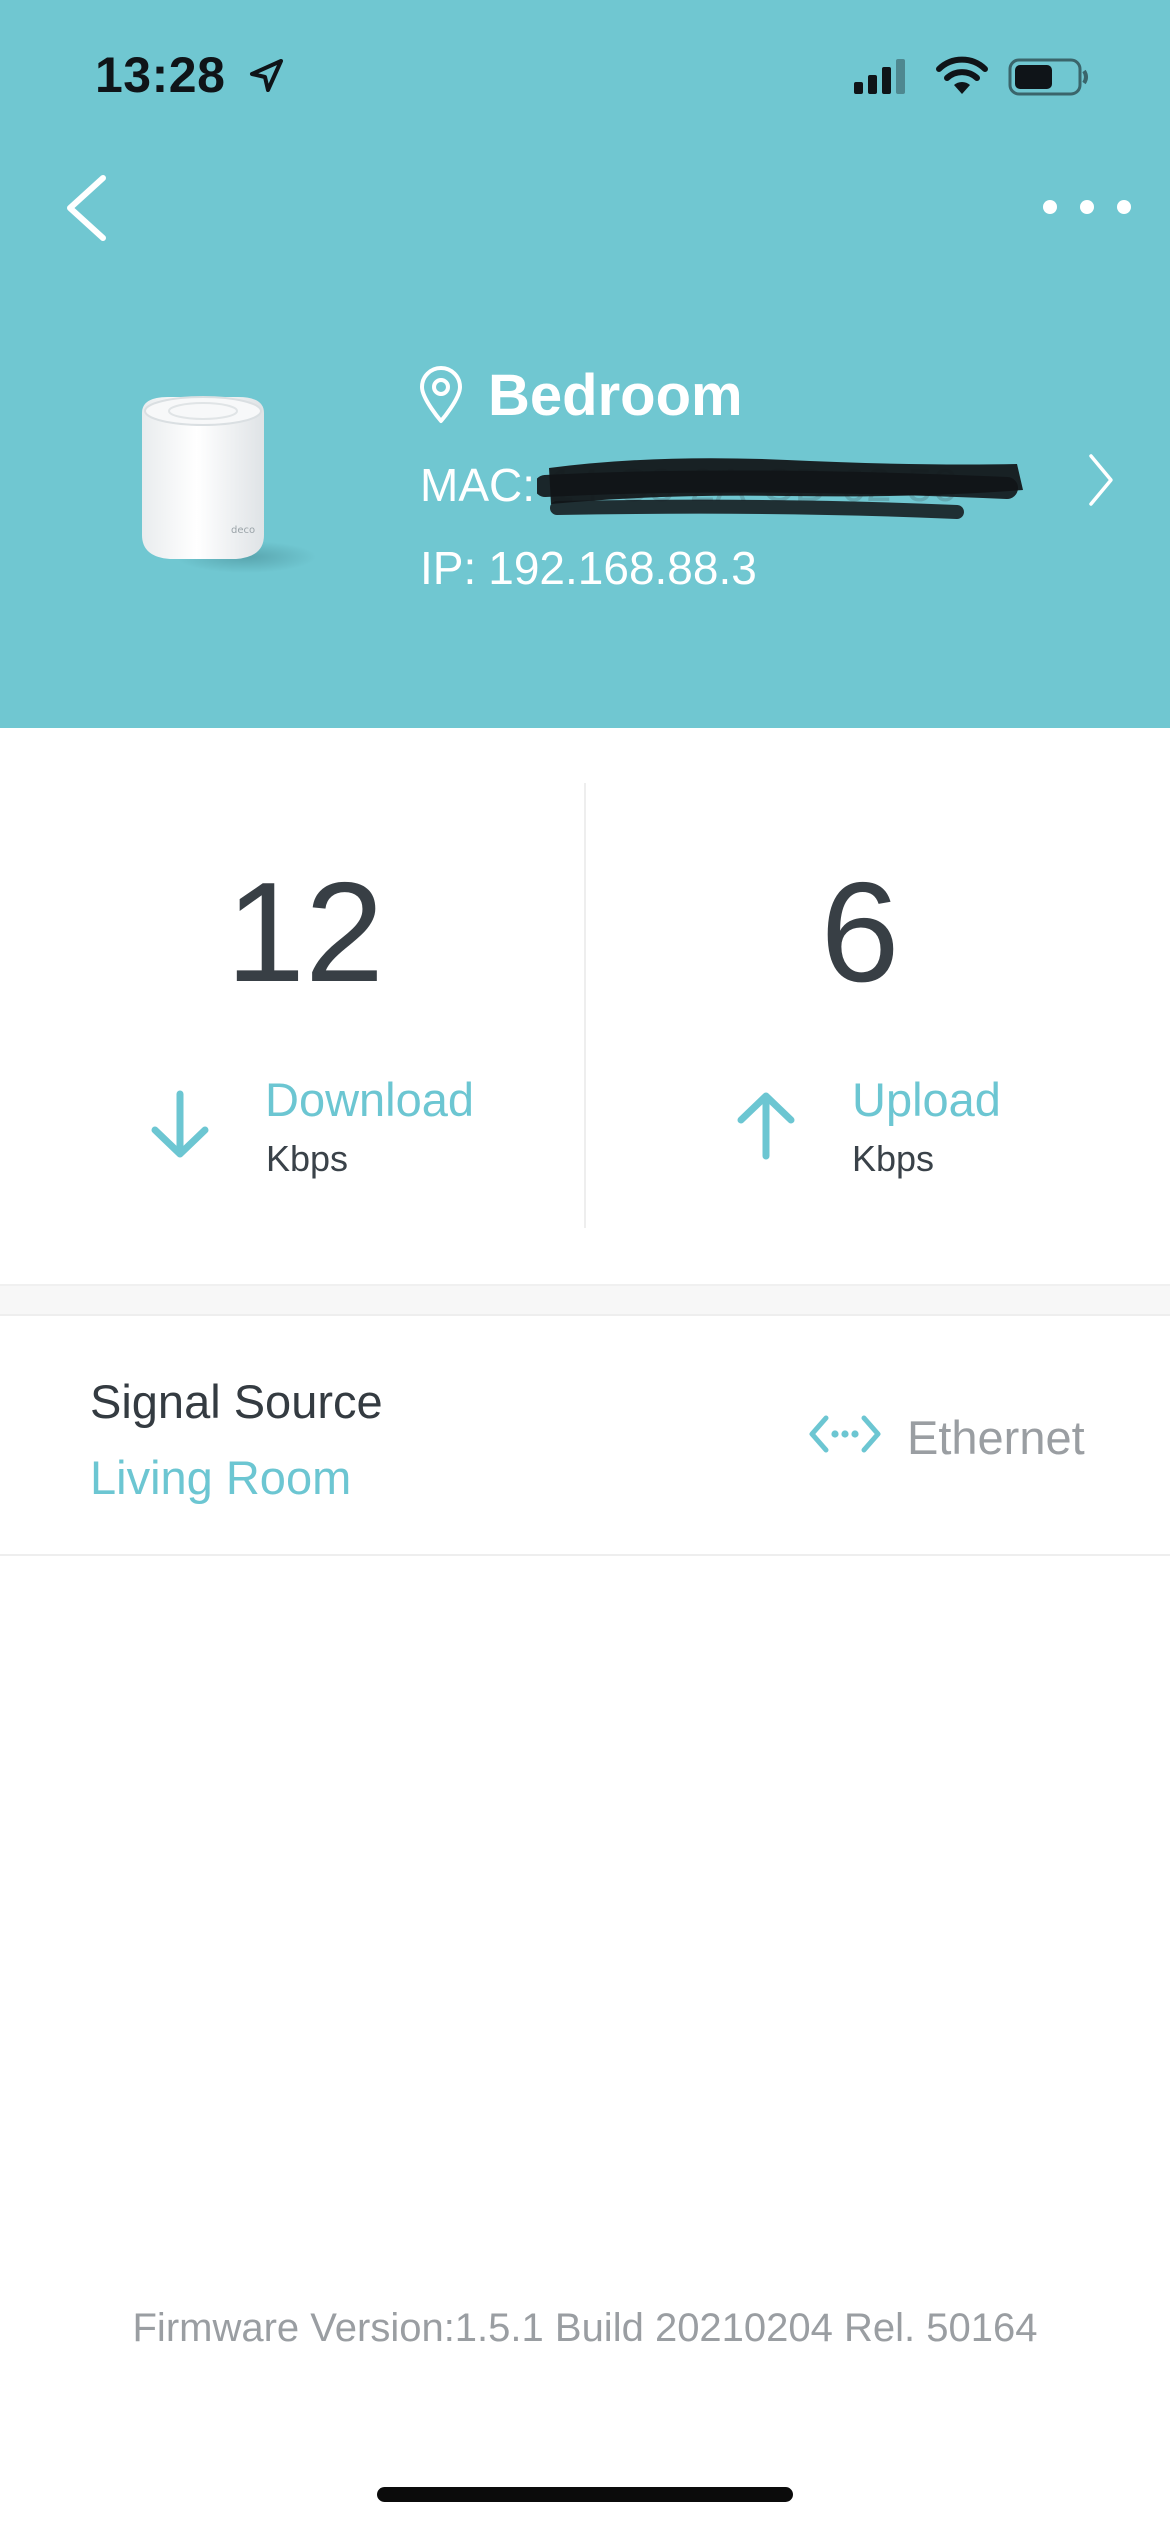 Image resolution: width=1170 pixels, height=2532 pixels. What do you see at coordinates (307, 1158) in the screenshot?
I see `download-unit: Kbps` at bounding box center [307, 1158].